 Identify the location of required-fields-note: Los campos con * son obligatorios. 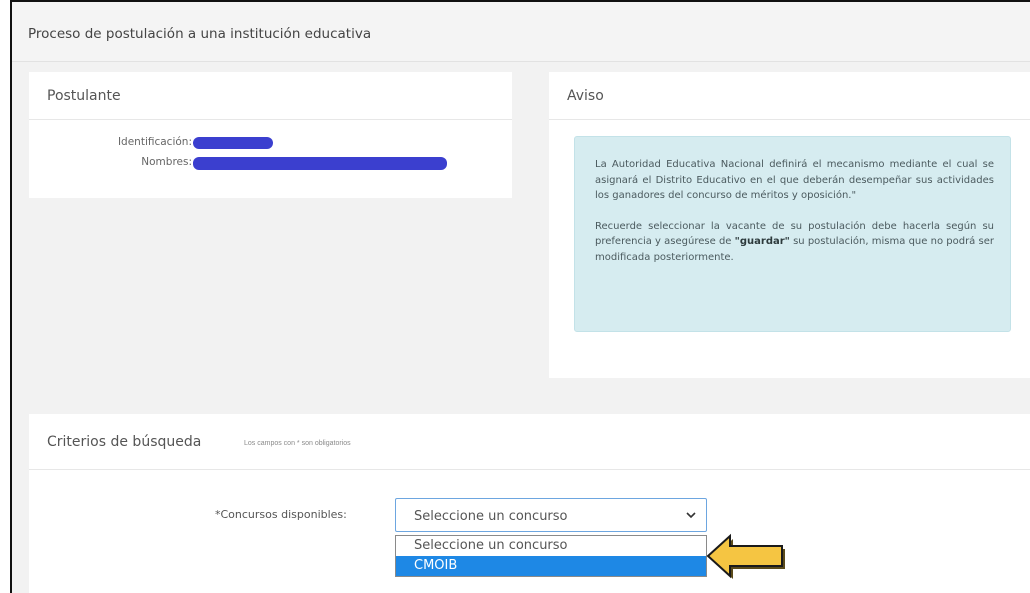
(297, 443).